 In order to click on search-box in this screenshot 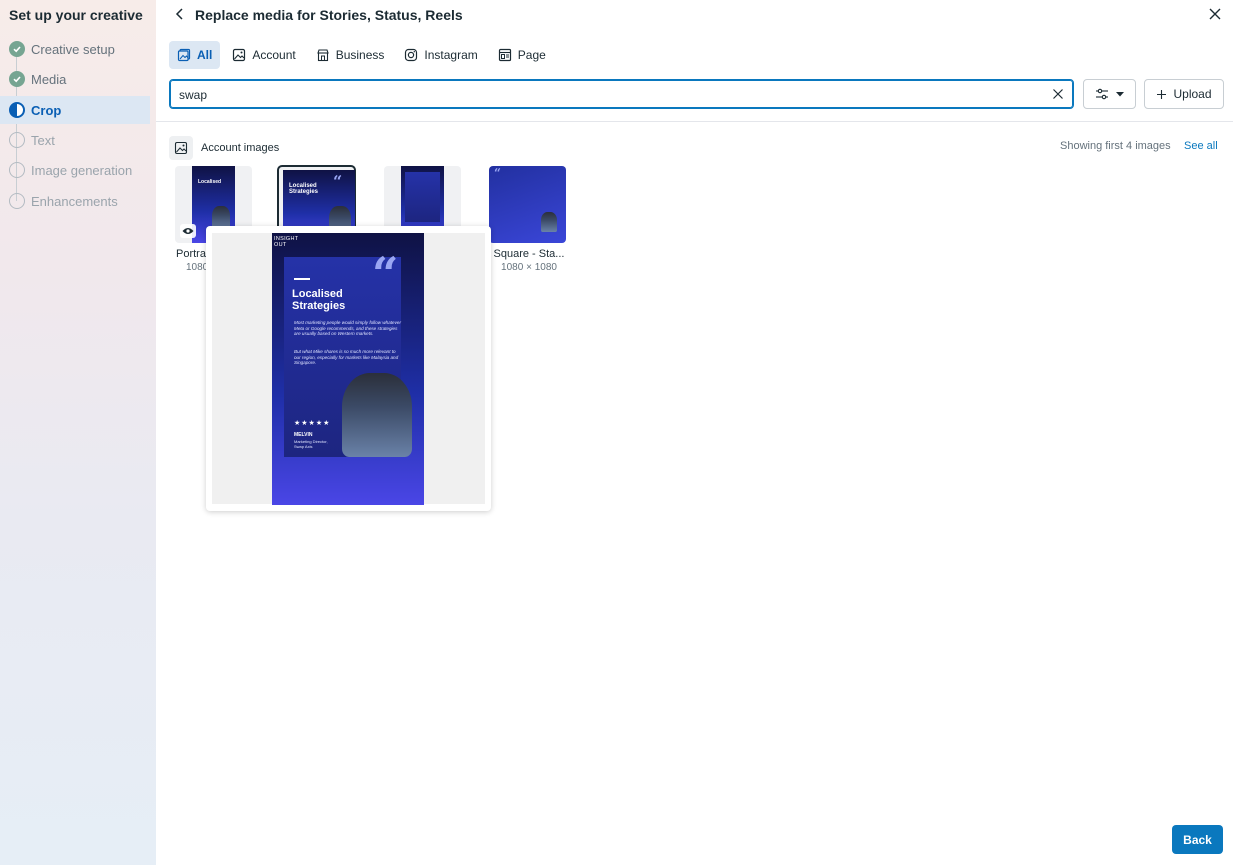, I will do `click(621, 94)`.